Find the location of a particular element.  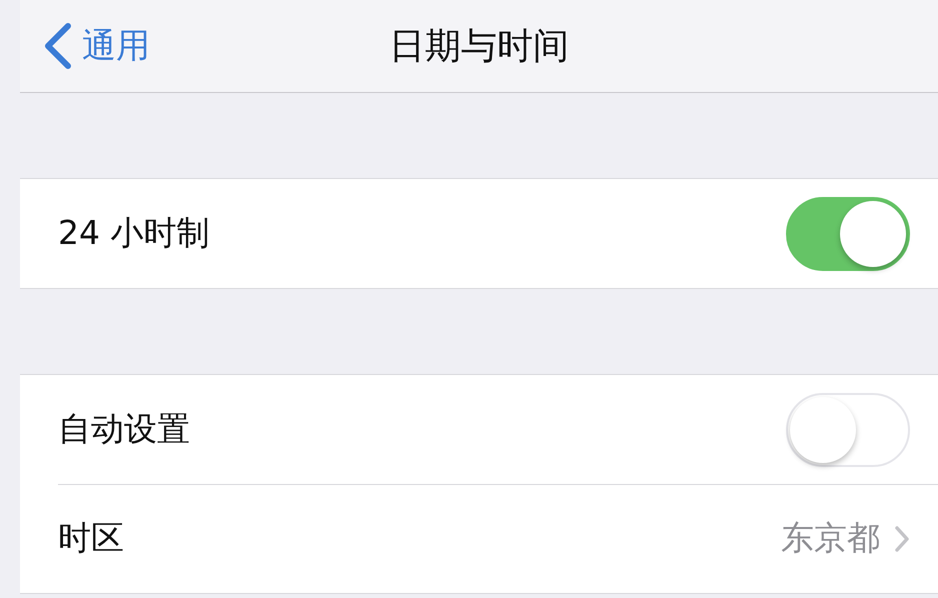

page-title: 日期与时间 is located at coordinates (479, 46).